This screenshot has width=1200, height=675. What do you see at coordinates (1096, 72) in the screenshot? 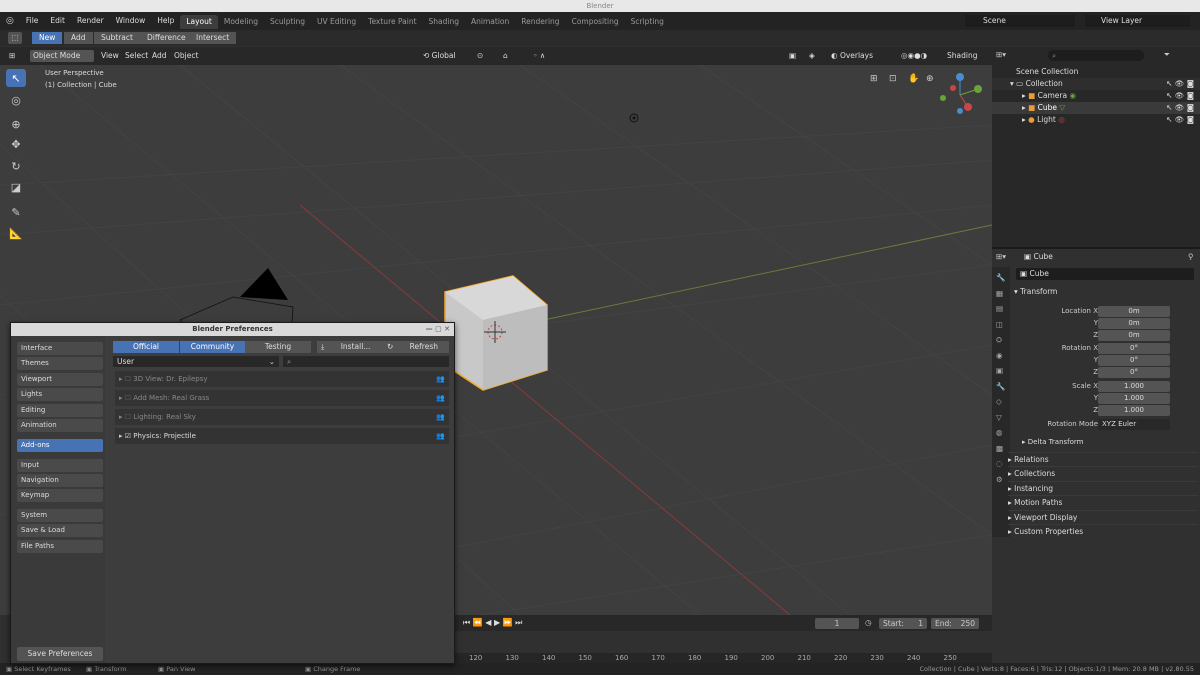
I see `outliner-scene-collection: Scene Collection` at bounding box center [1096, 72].